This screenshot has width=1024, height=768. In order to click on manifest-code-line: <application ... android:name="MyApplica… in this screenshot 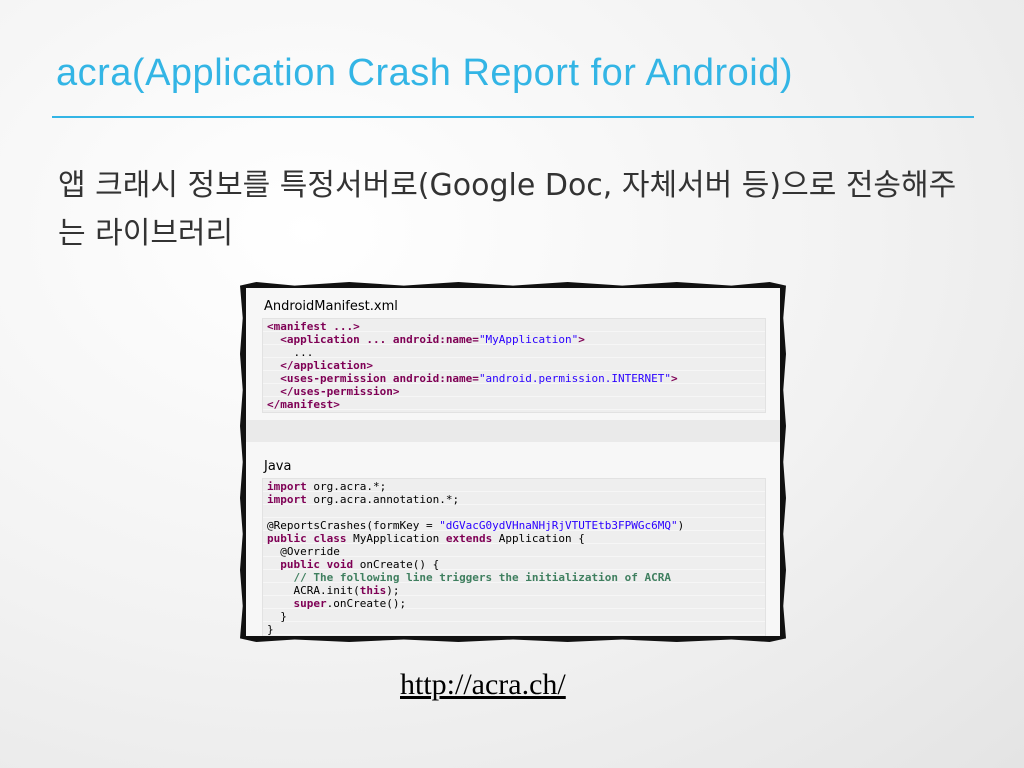, I will do `click(514, 339)`.